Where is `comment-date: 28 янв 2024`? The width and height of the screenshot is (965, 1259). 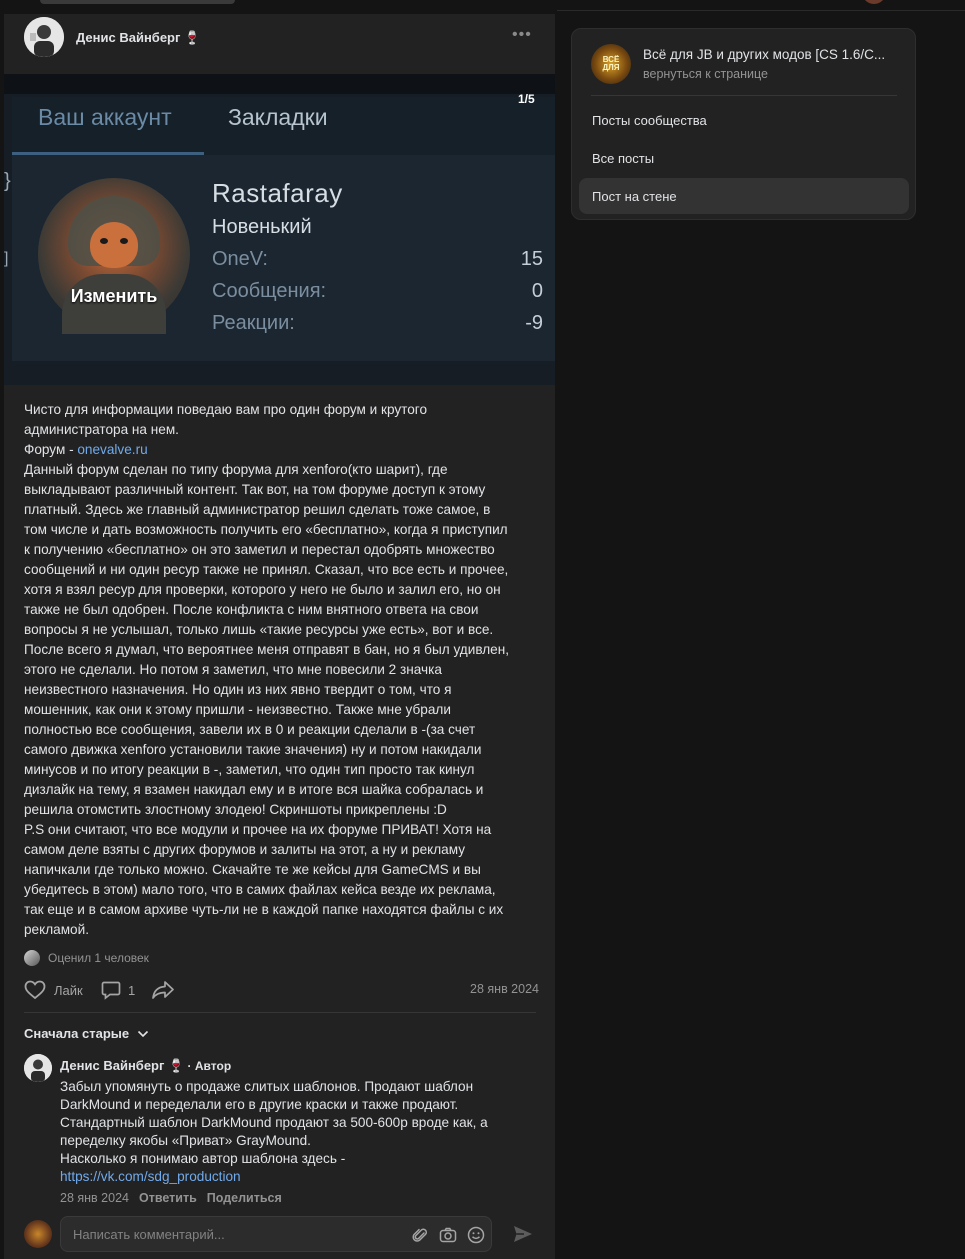
comment-date: 28 янв 2024 is located at coordinates (94, 1198).